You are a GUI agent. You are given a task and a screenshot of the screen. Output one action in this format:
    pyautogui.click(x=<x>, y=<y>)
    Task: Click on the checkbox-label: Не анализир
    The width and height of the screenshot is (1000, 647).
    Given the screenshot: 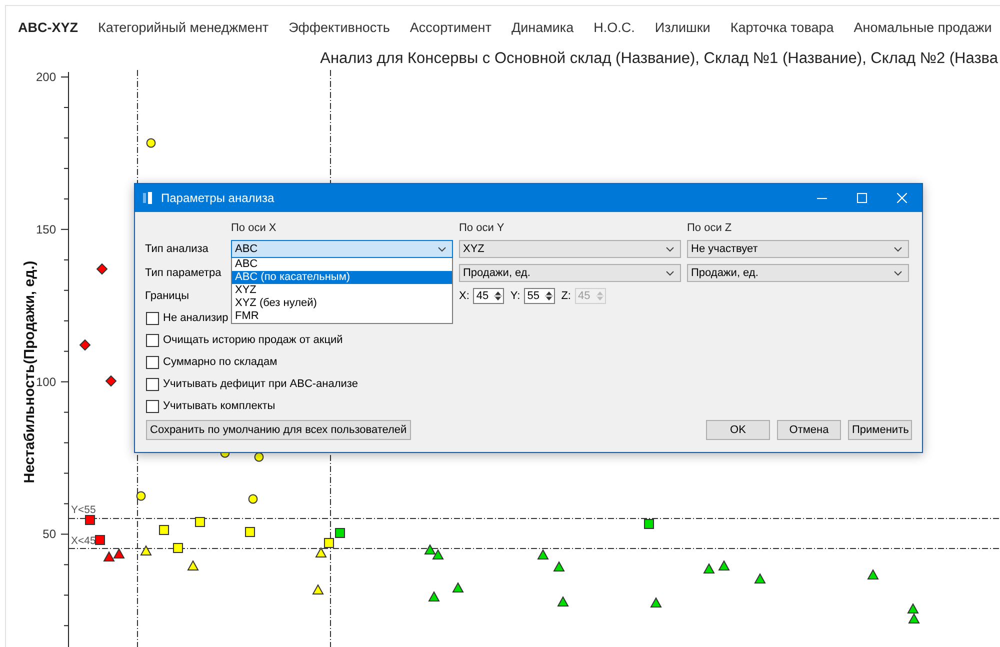 What is the action you would take?
    pyautogui.click(x=195, y=318)
    